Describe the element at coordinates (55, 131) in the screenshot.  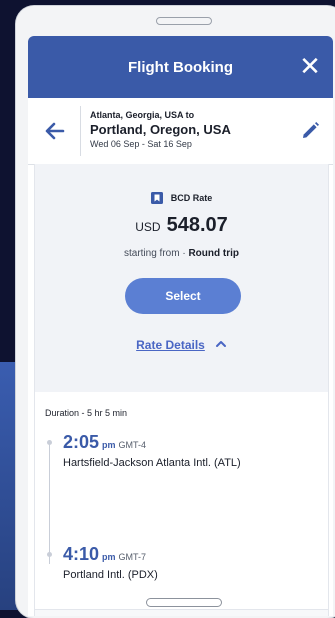
I see `arrow-left-icon` at that location.